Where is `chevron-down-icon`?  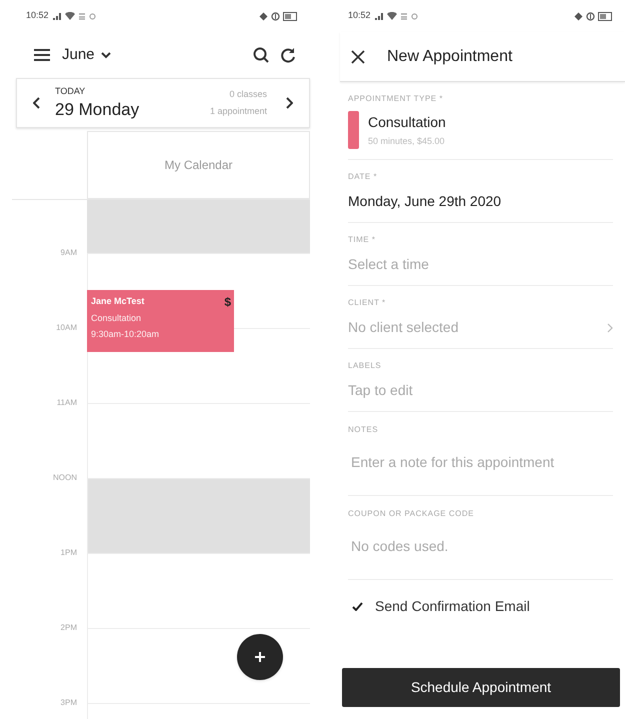 chevron-down-icon is located at coordinates (105, 55).